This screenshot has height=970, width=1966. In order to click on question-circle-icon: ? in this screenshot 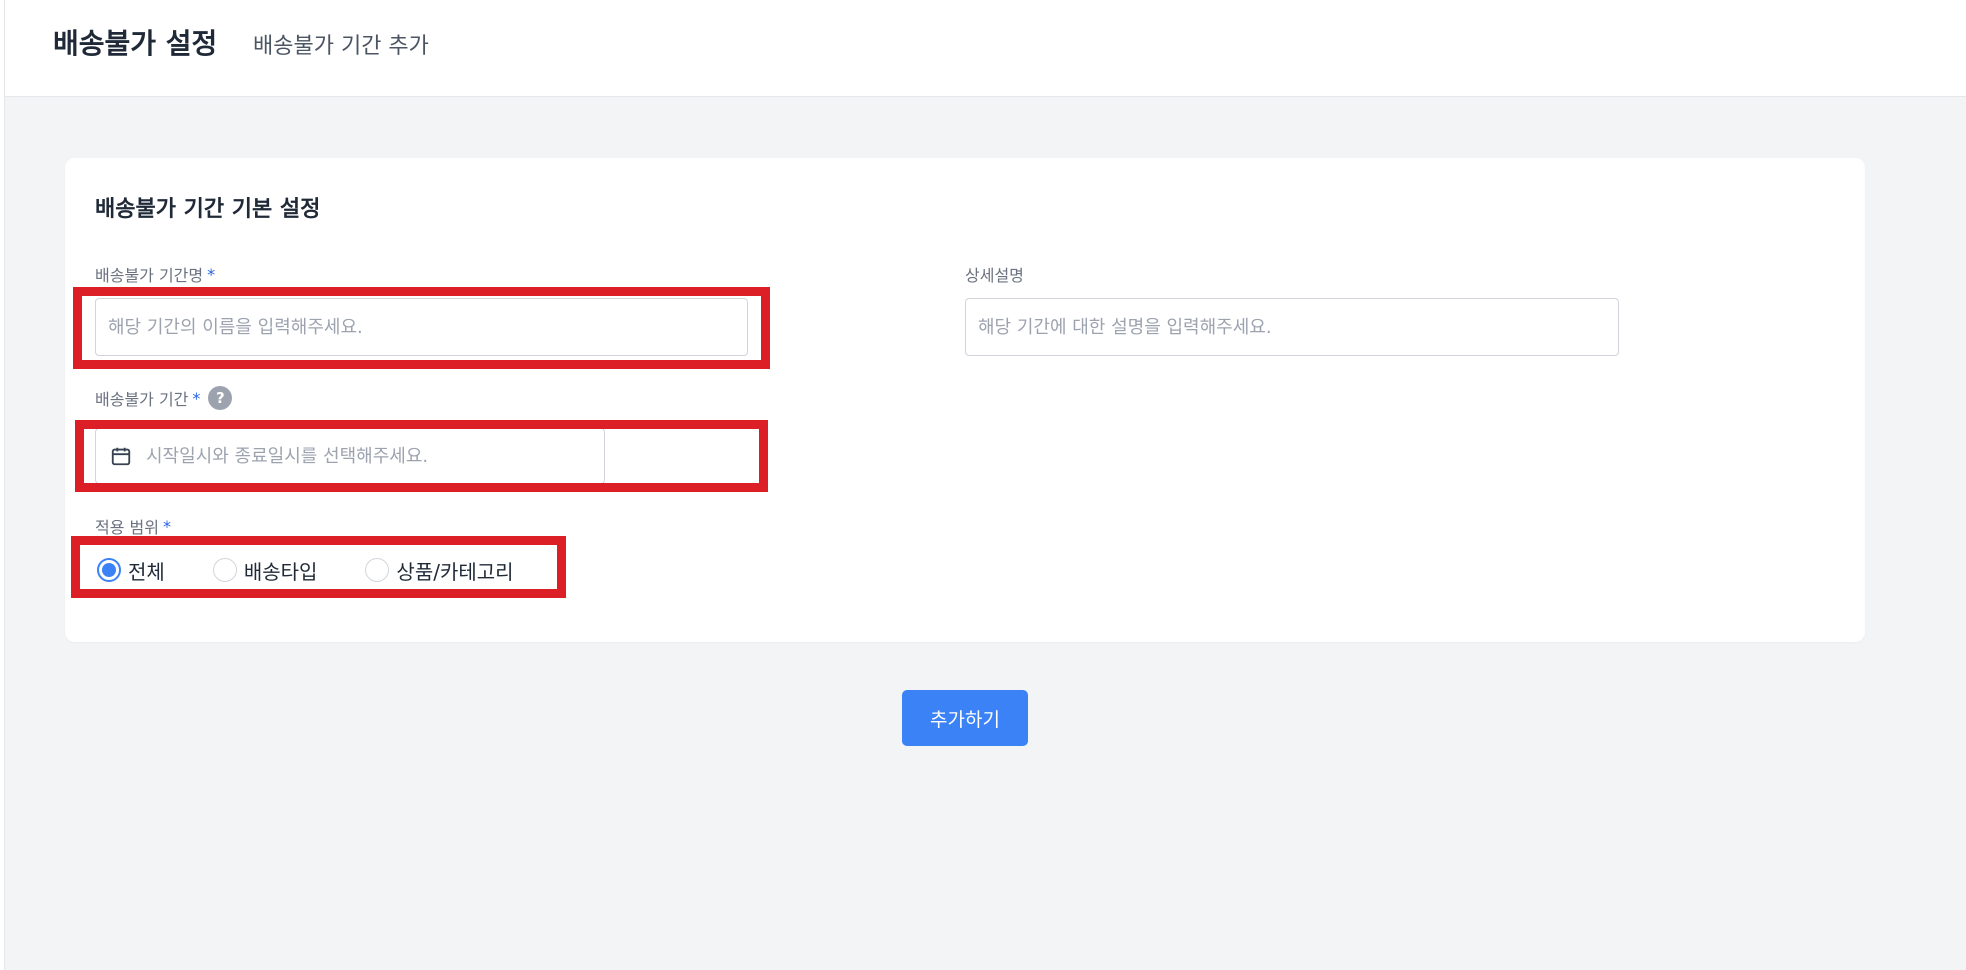, I will do `click(220, 398)`.